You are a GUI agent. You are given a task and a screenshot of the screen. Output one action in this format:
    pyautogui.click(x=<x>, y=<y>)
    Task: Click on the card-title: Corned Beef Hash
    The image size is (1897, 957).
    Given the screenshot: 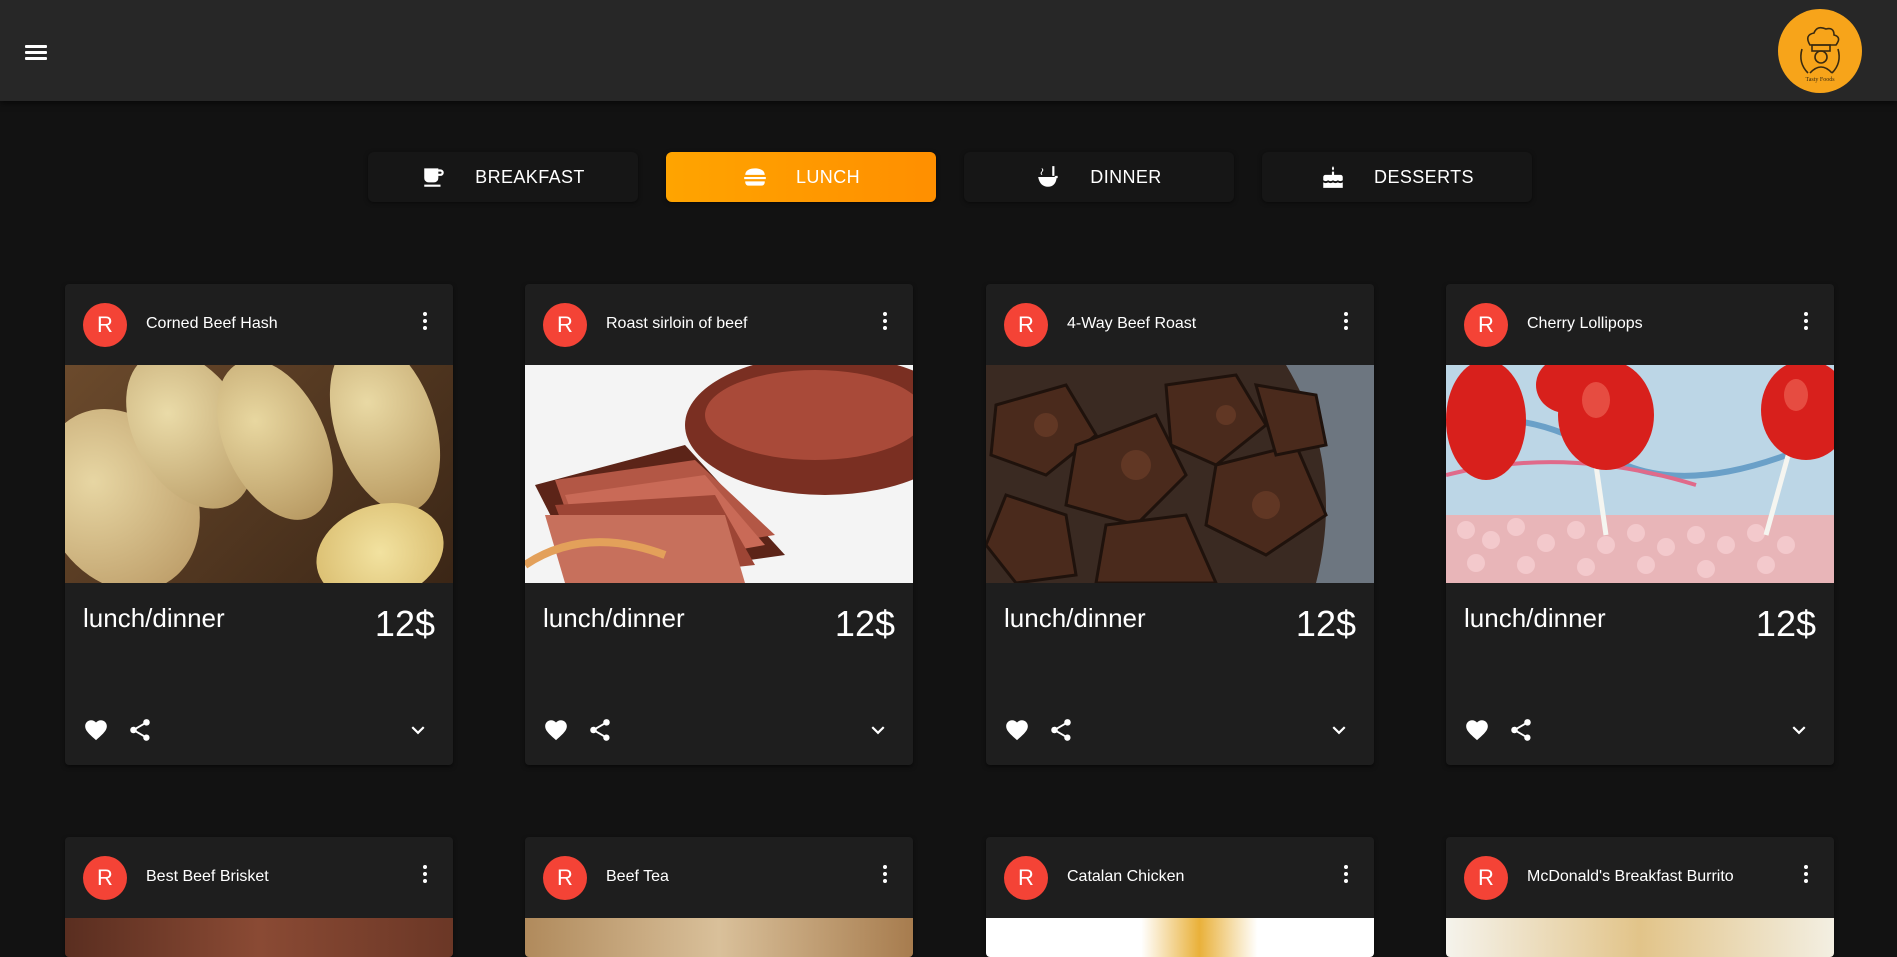 What is the action you would take?
    pyautogui.click(x=212, y=323)
    